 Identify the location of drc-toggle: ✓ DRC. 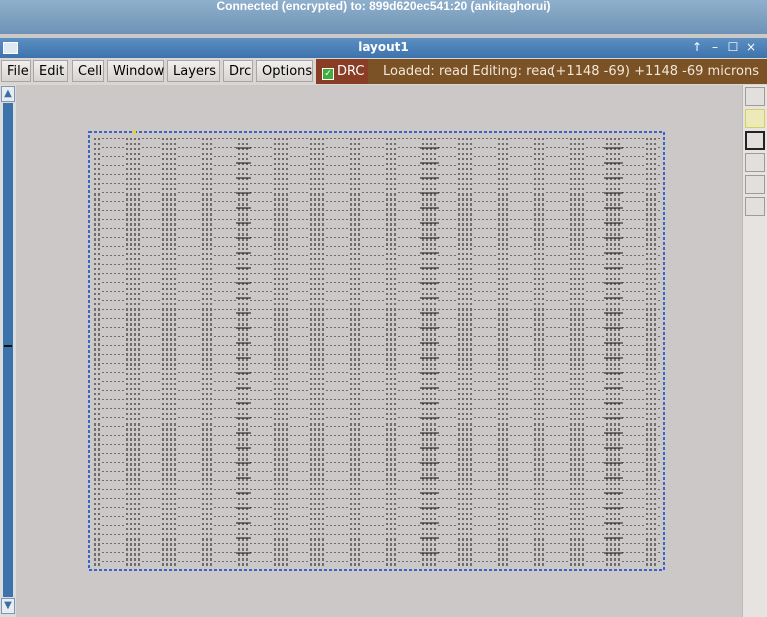
(342, 71).